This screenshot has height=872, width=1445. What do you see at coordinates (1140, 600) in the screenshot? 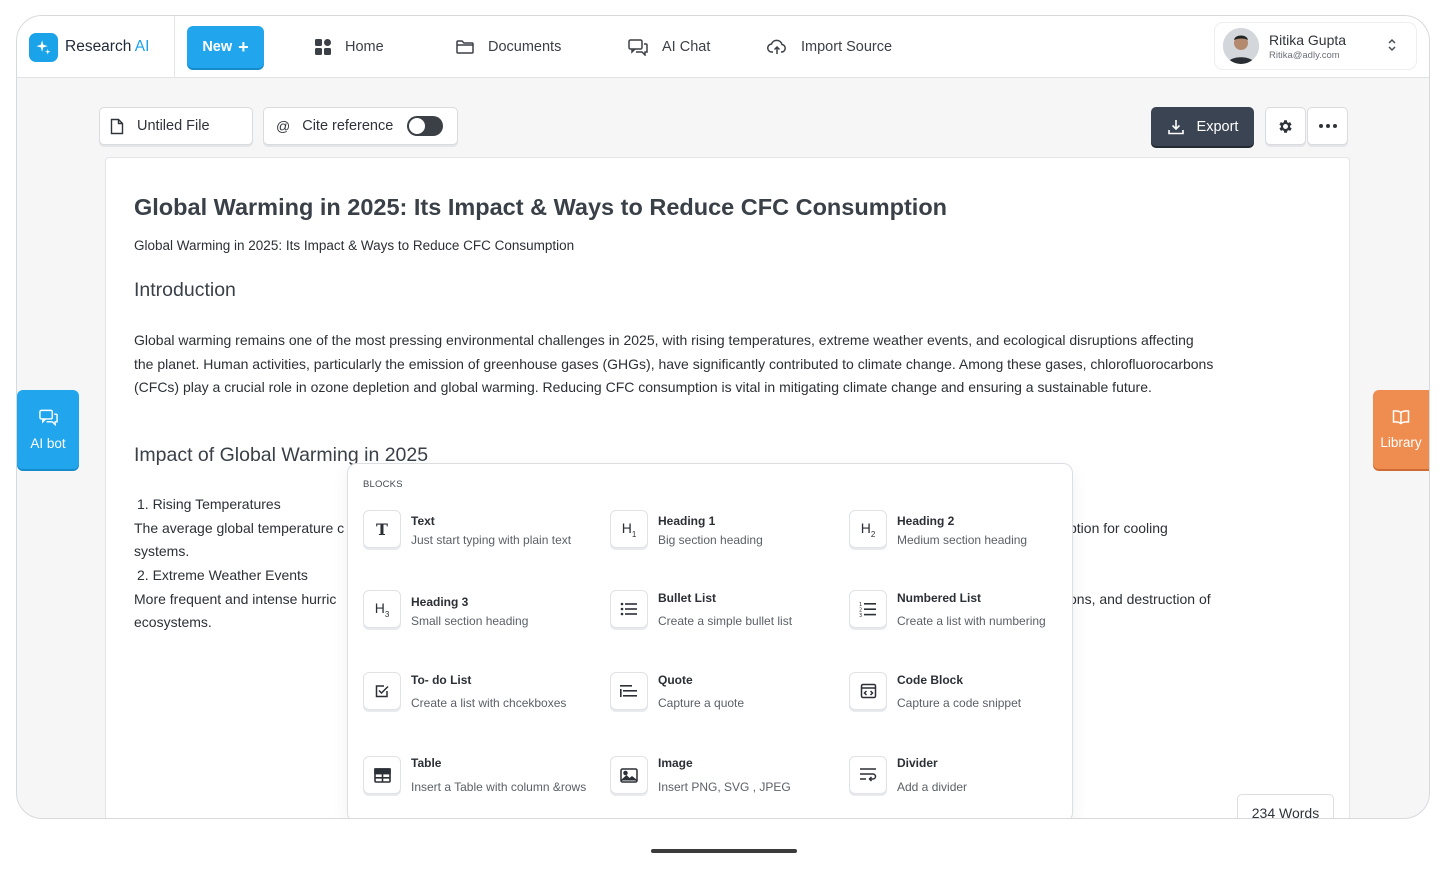
I see `list-item-2-text-end: ons, and destruction of` at bounding box center [1140, 600].